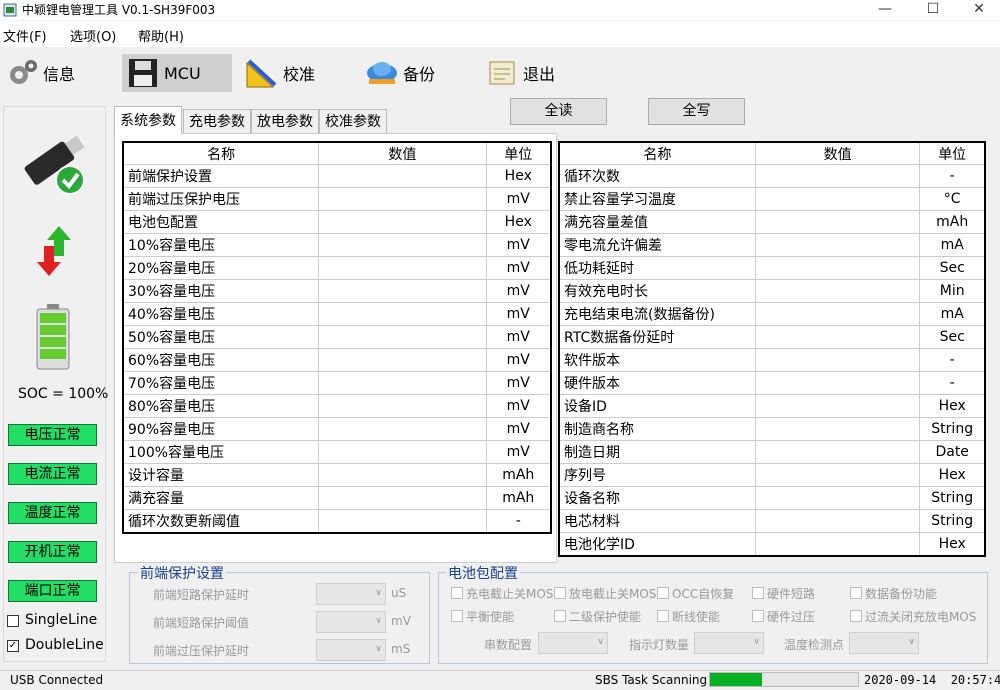  What do you see at coordinates (519, 314) in the screenshot?
I see `cell-unit: mV` at bounding box center [519, 314].